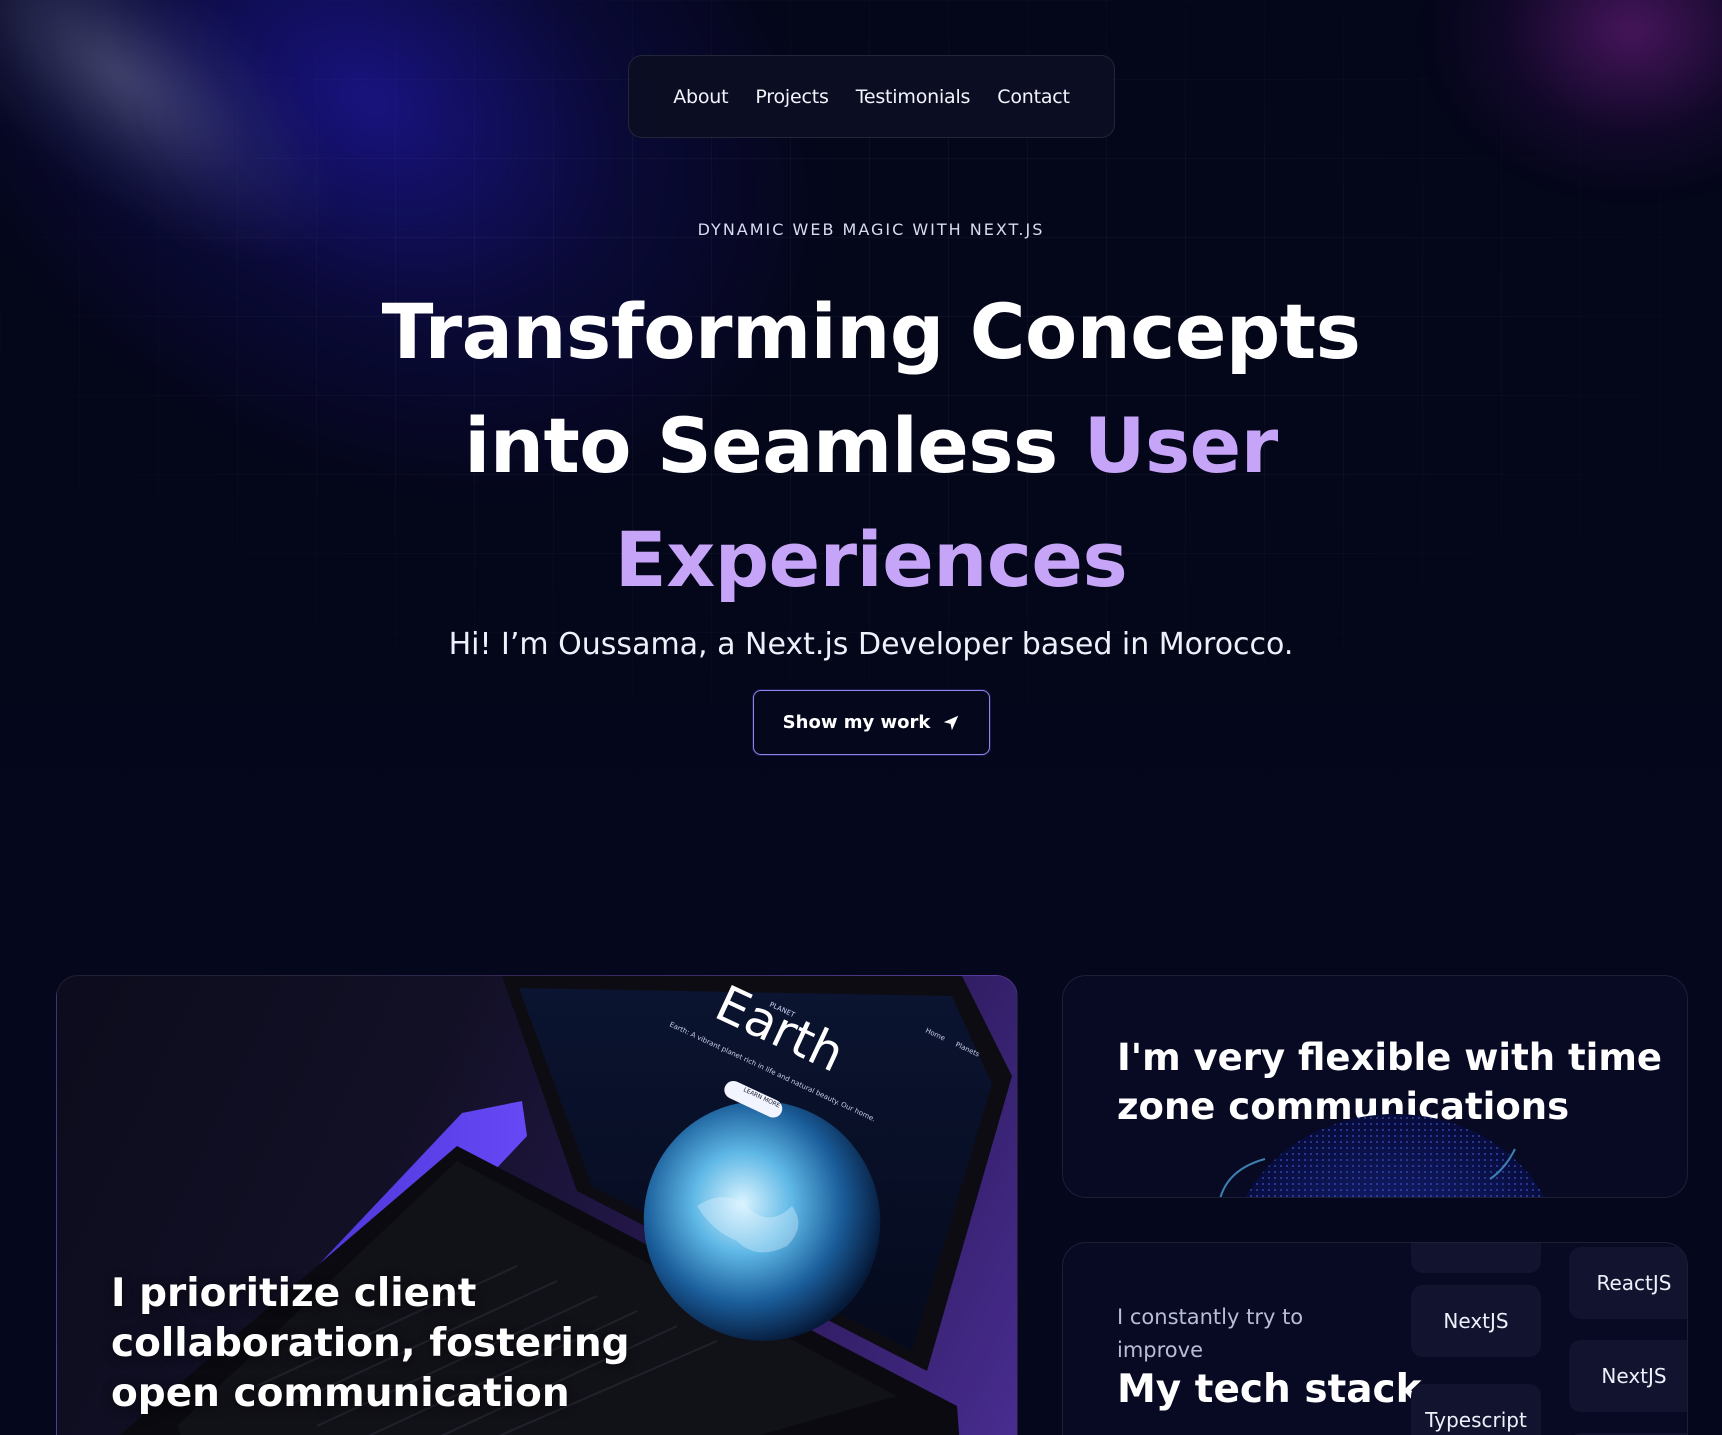  What do you see at coordinates (1476, 1258) in the screenshot?
I see `tech-chip` at bounding box center [1476, 1258].